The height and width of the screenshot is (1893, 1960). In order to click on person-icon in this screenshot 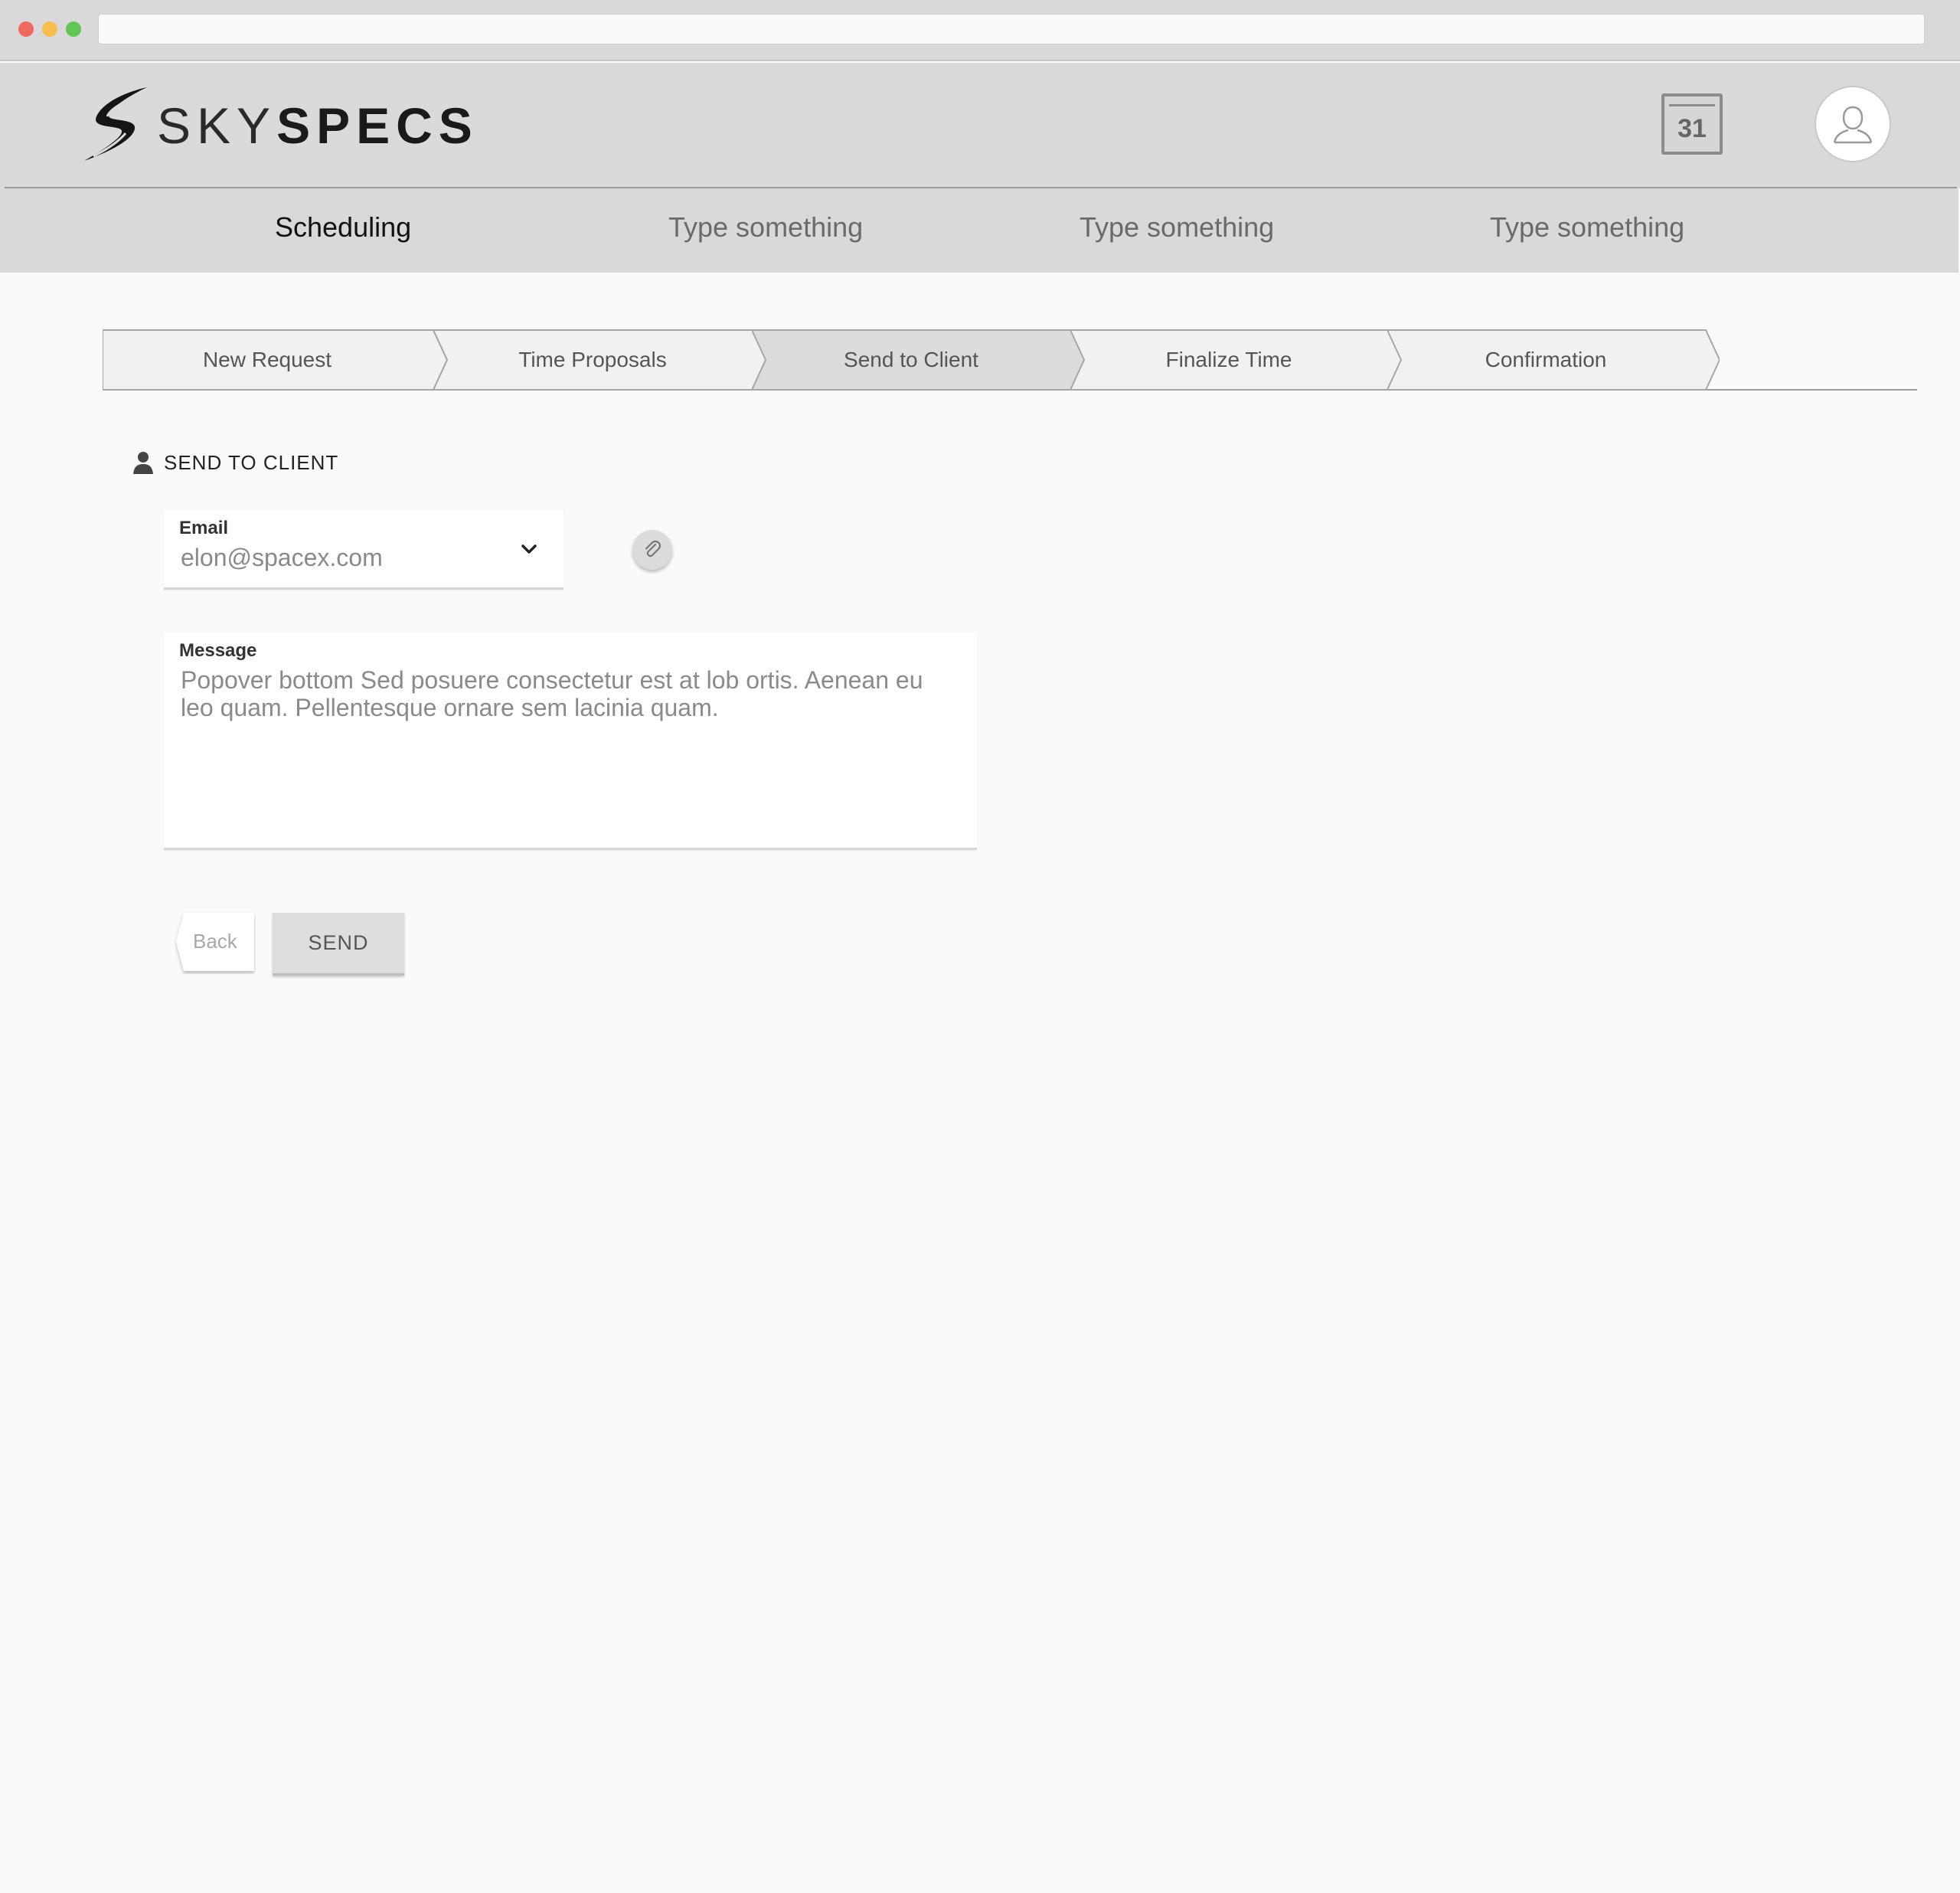, I will do `click(143, 463)`.